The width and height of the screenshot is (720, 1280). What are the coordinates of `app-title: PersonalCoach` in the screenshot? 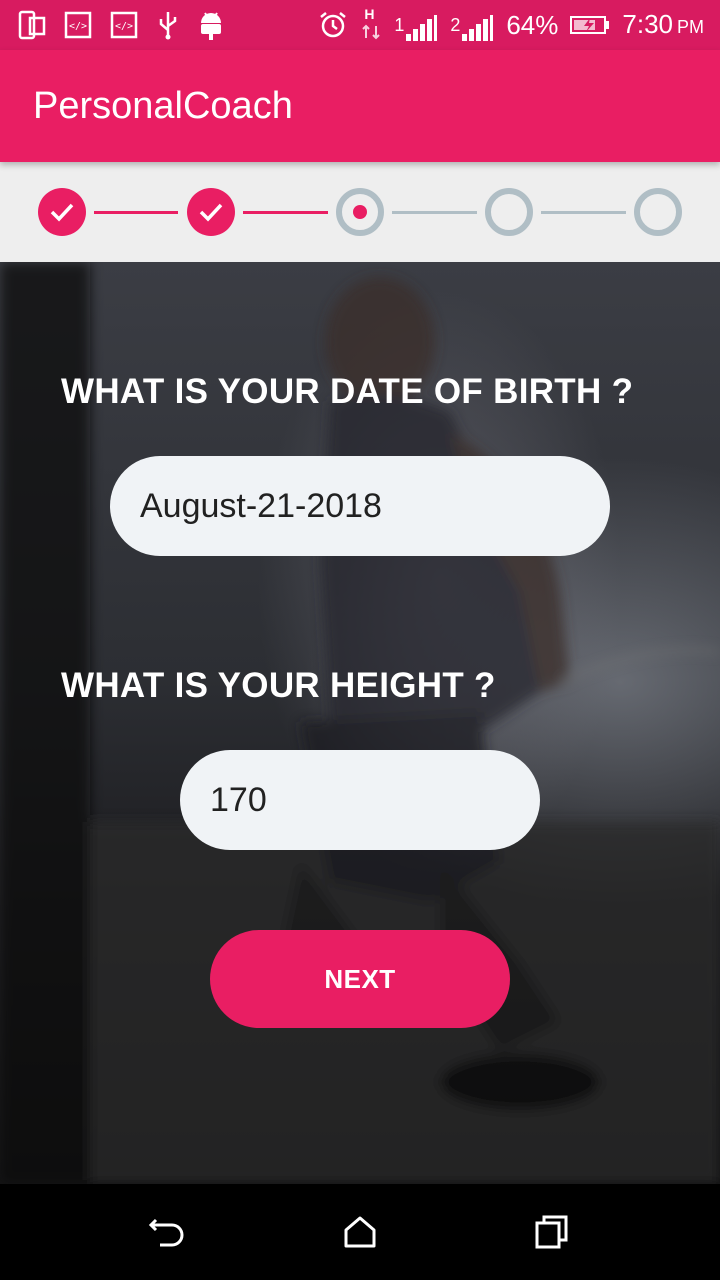 It's located at (163, 106).